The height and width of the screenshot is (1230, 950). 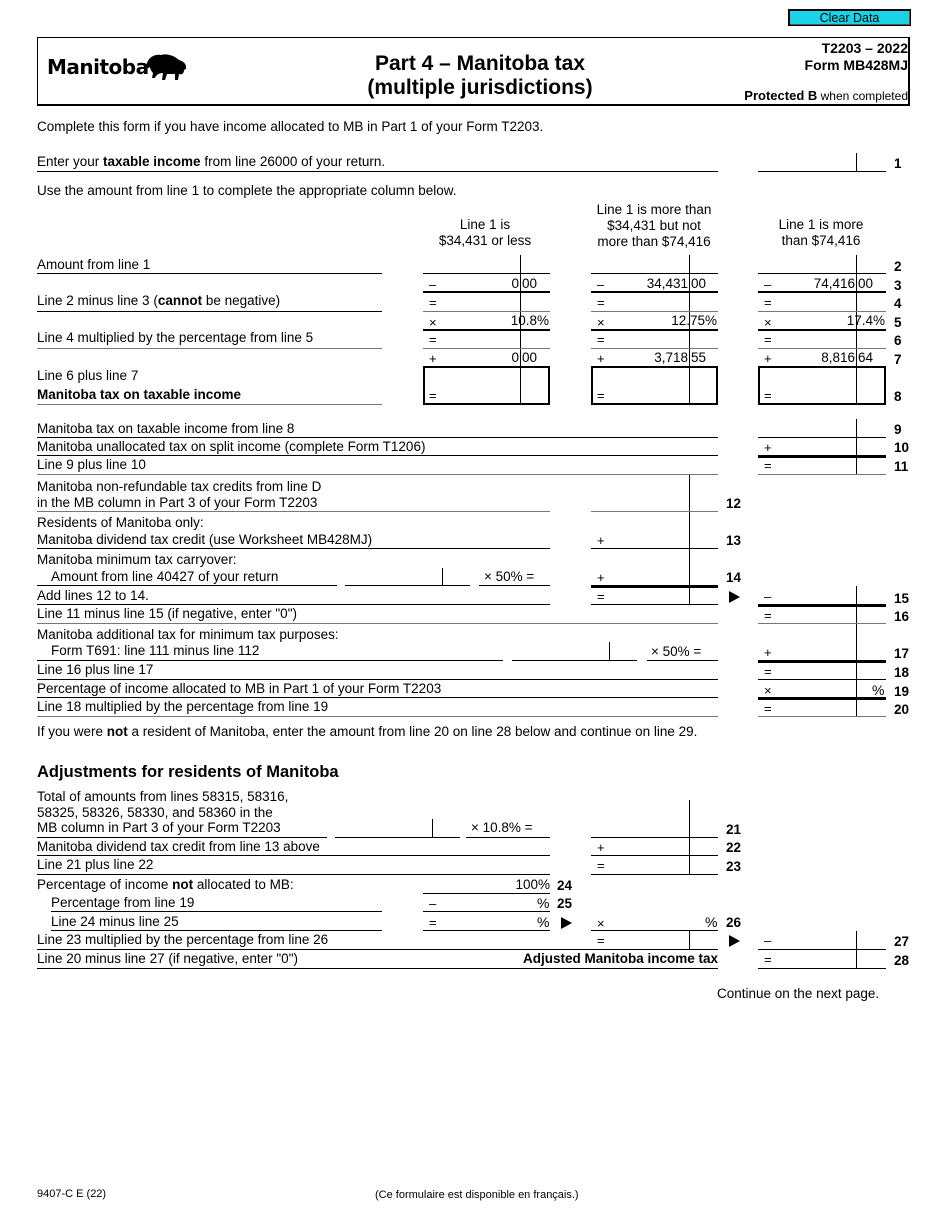 What do you see at coordinates (813, 708) in the screenshot?
I see `line-20-input` at bounding box center [813, 708].